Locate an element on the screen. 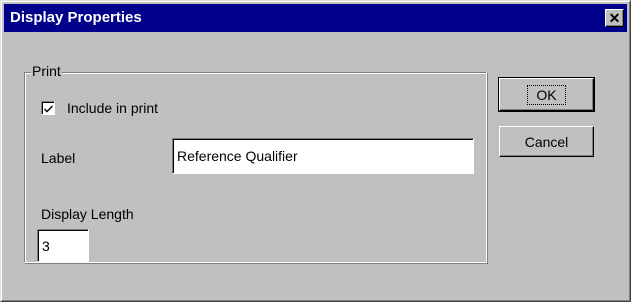 The image size is (633, 304). label-field is located at coordinates (323, 156).